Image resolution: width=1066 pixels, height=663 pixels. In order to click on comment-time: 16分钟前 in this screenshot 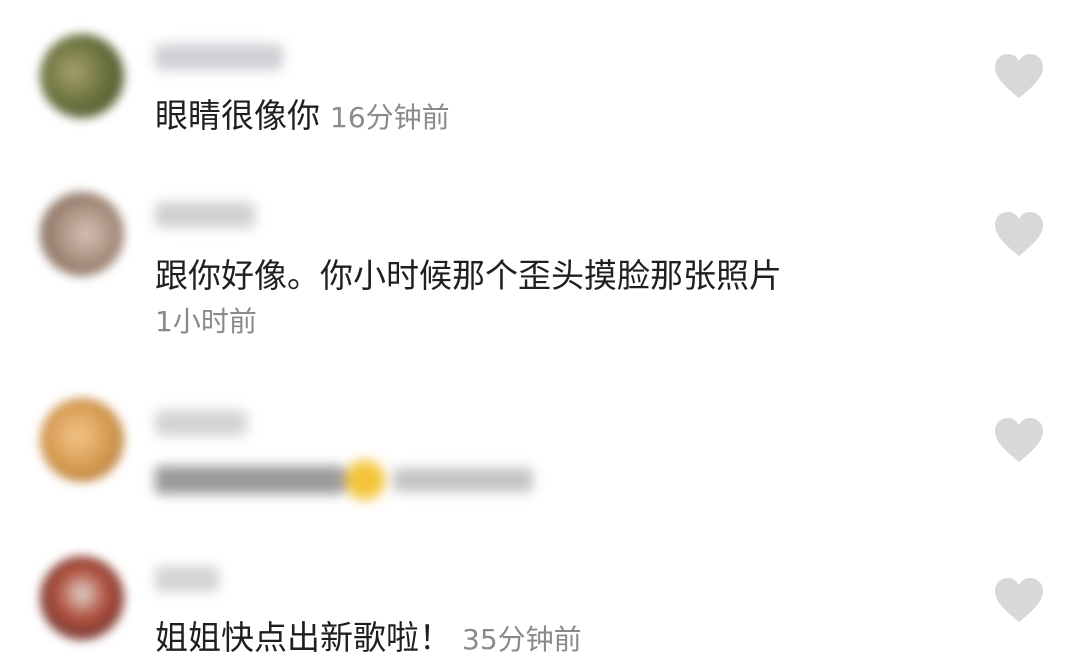, I will do `click(390, 117)`.